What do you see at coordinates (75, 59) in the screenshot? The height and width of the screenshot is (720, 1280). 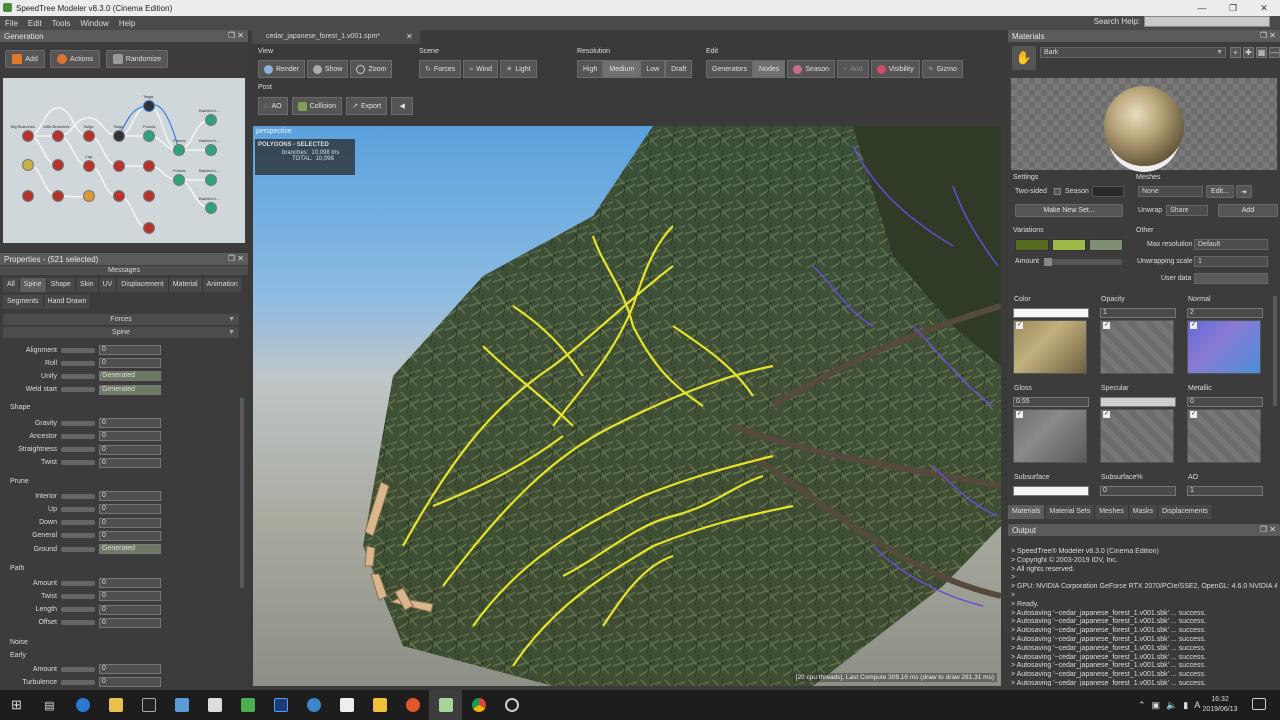 I see `actions-button: Actions` at bounding box center [75, 59].